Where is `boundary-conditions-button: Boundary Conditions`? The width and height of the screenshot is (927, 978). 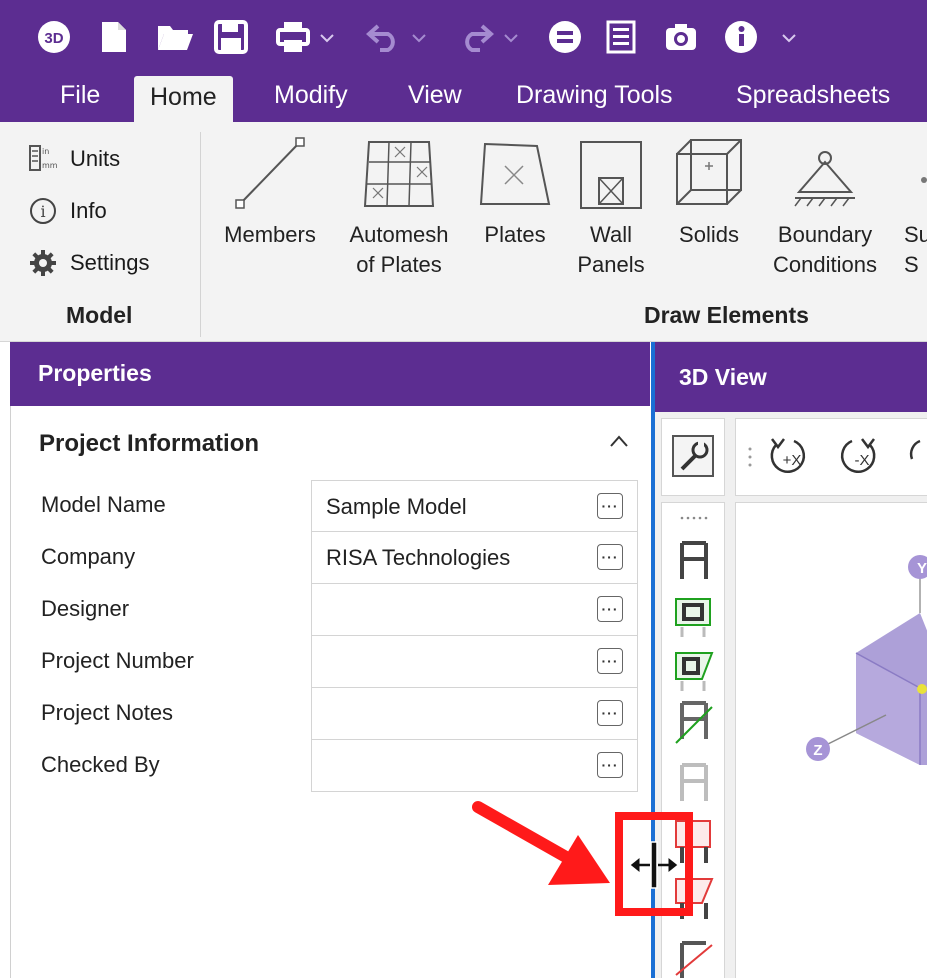 boundary-conditions-button: Boundary Conditions is located at coordinates (825, 204).